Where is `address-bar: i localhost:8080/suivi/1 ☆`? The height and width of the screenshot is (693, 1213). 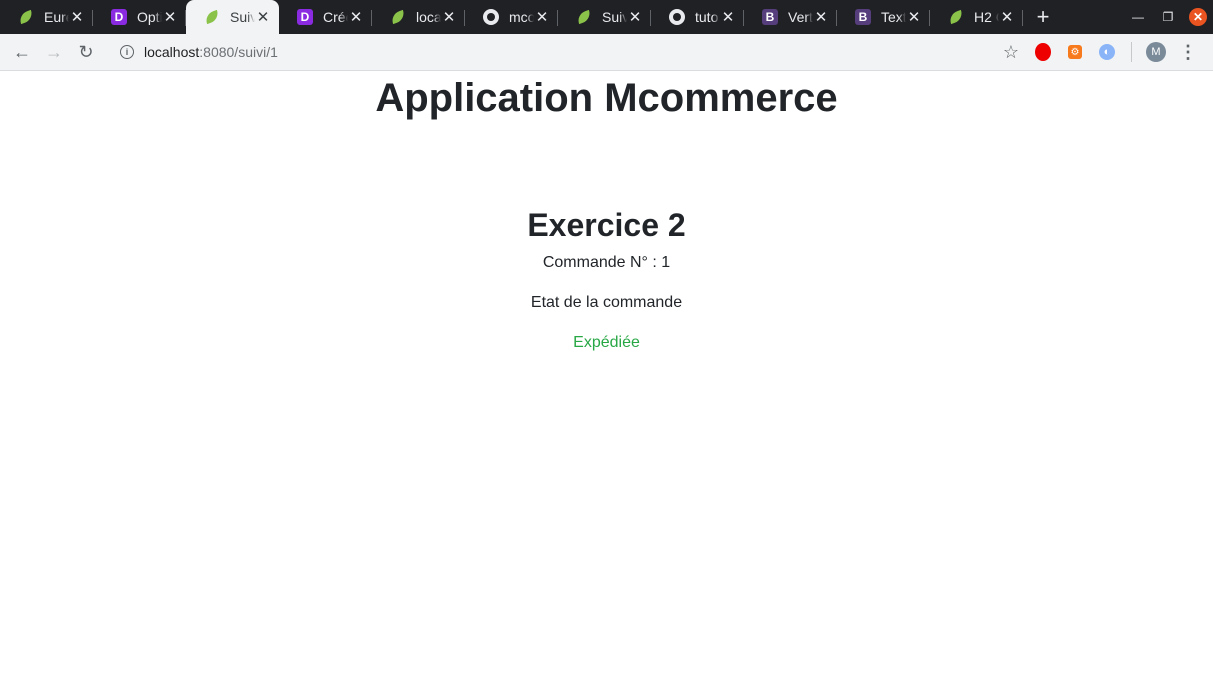 address-bar: i localhost:8080/suivi/1 ☆ is located at coordinates (569, 52).